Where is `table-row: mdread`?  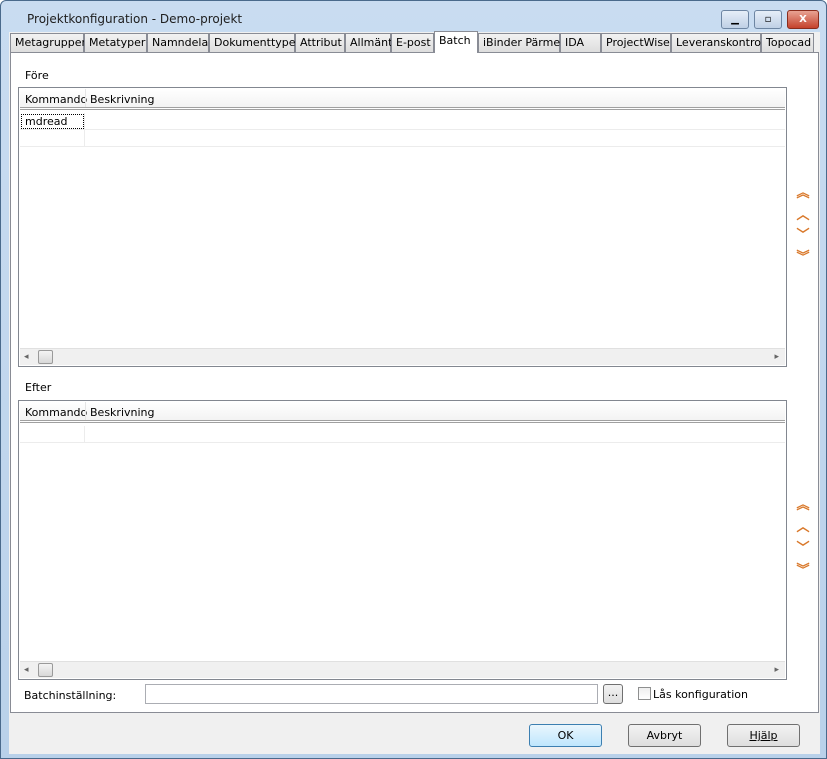 table-row: mdread is located at coordinates (402, 121).